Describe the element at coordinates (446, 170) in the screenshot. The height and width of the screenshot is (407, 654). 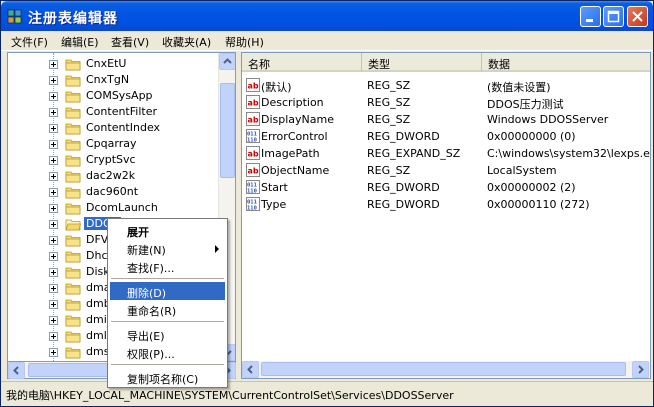
I see `value-row: ab ObjectName REG_SZ LocalSystem` at that location.